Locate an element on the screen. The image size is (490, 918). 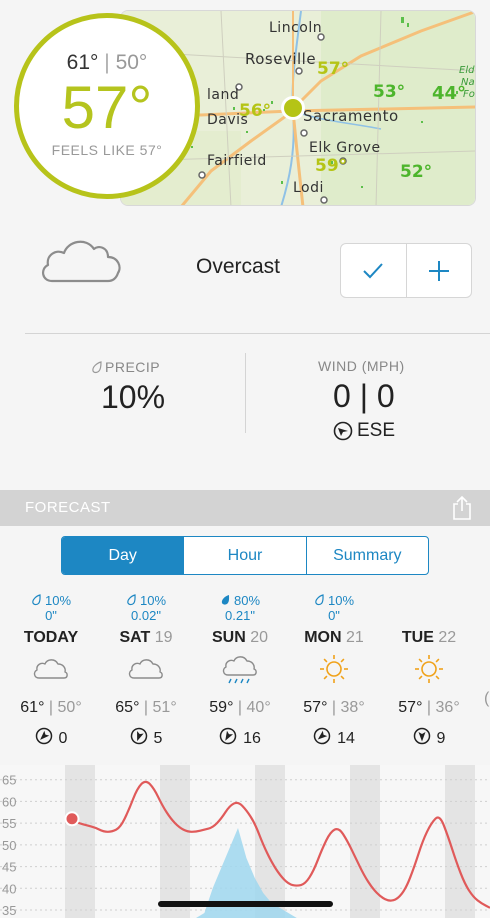
day-column: 10% 0.02" SAT 19 65° | 51° 5 is located at coordinates (146, 671).